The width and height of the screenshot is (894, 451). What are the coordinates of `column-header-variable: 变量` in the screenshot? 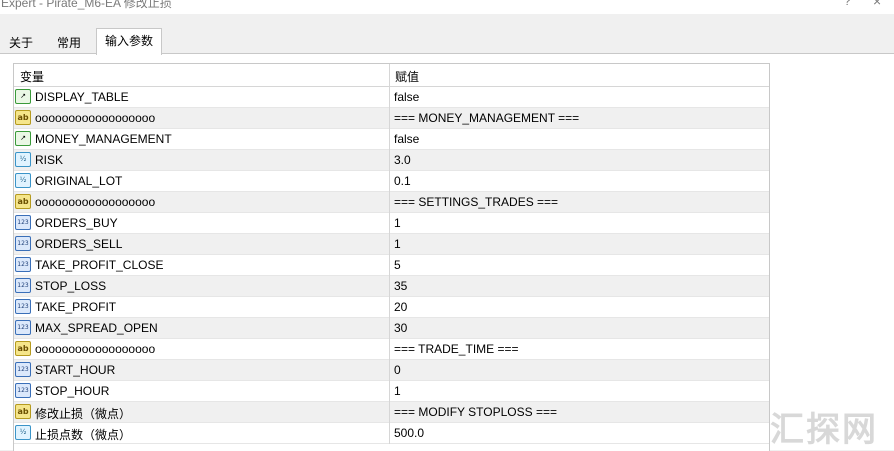 It's located at (32, 76).